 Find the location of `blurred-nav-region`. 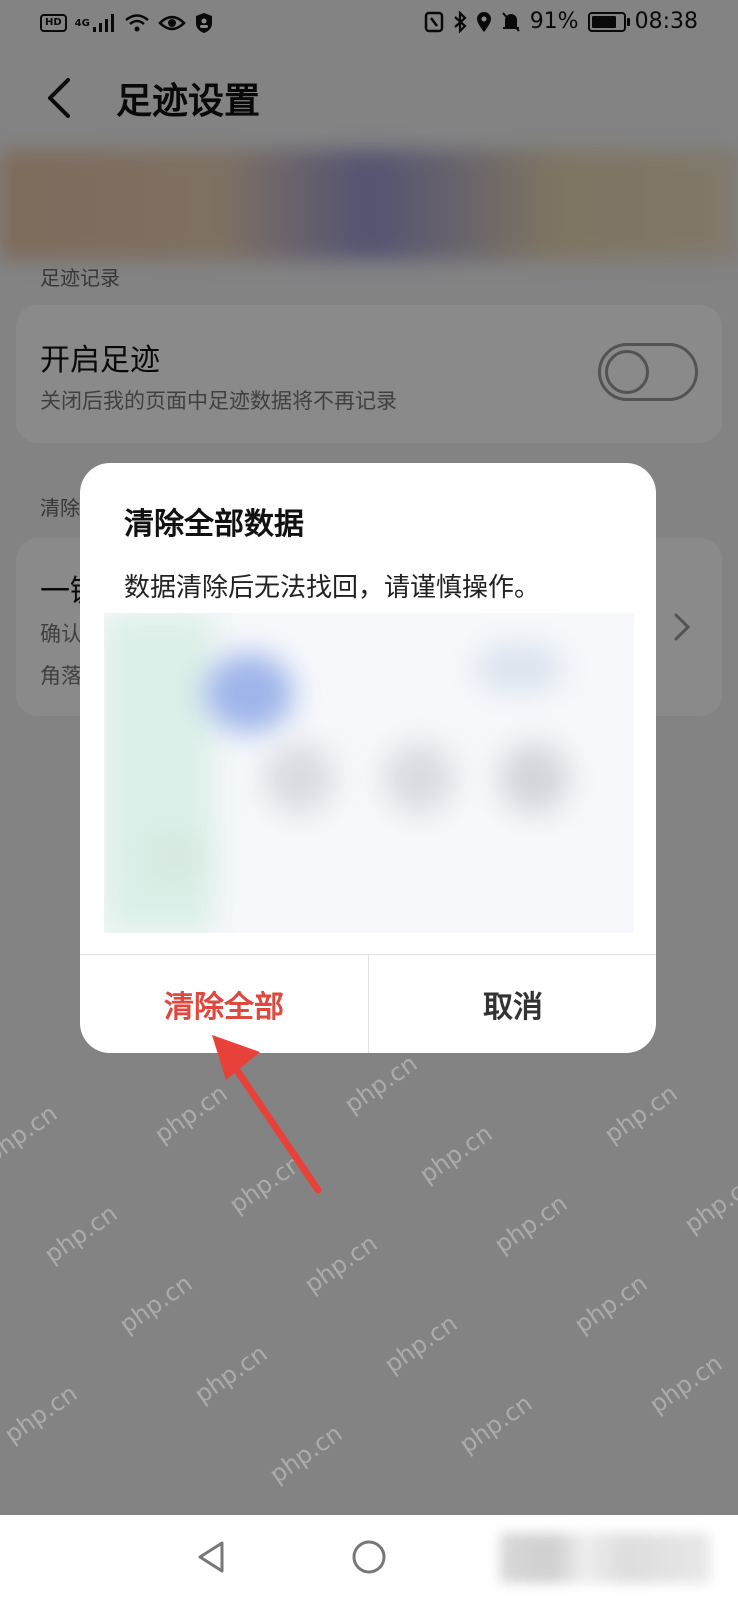

blurred-nav-region is located at coordinates (605, 1558).